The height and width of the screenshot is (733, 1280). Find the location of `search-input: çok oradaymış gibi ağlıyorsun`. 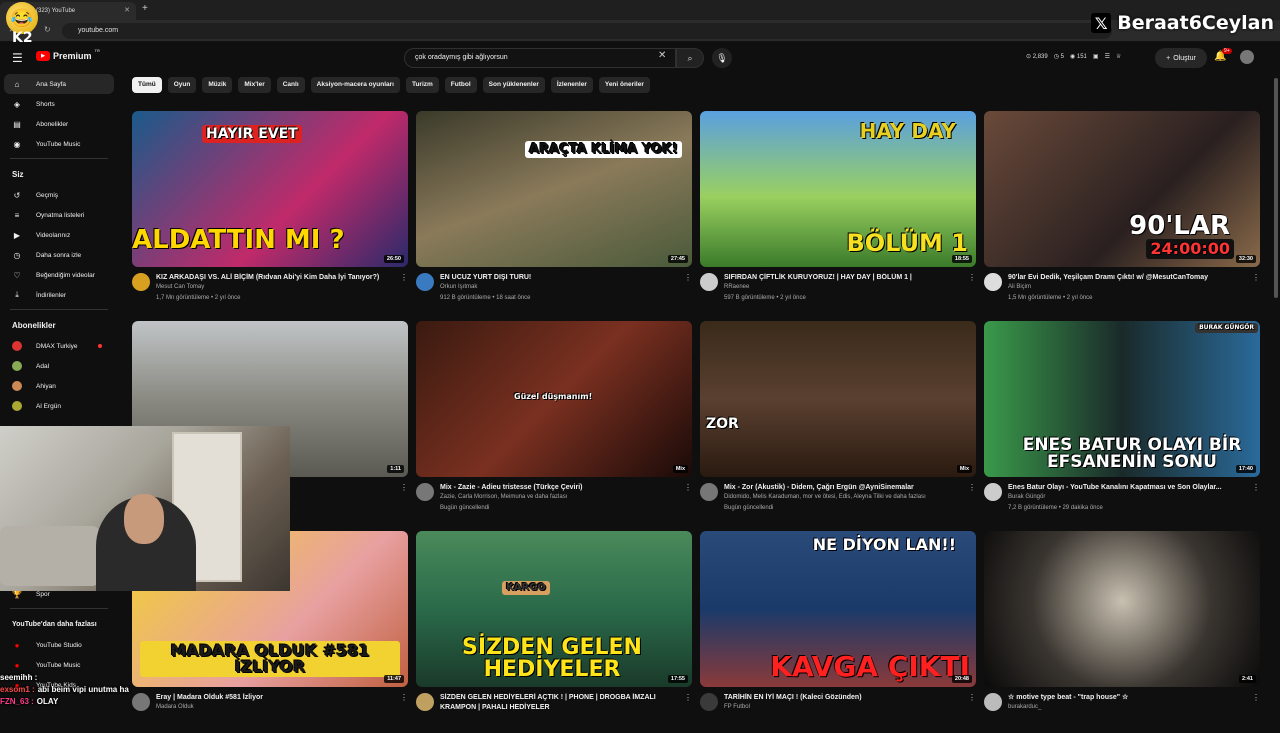

search-input: çok oradaymış gibi ağlıyorsun is located at coordinates (540, 58).